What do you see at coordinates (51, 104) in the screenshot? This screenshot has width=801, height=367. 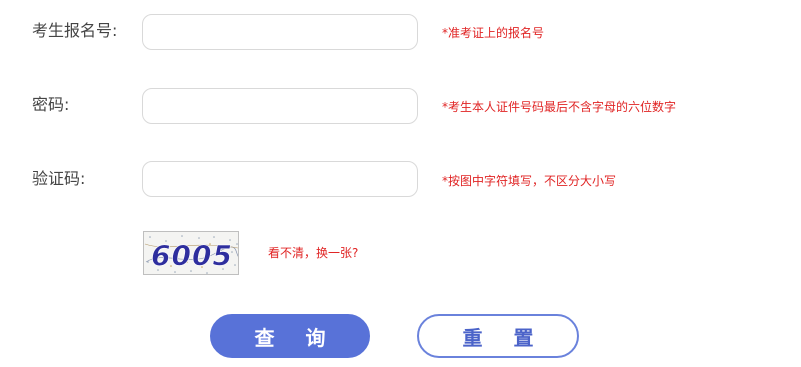 I see `password-label: 密码:` at bounding box center [51, 104].